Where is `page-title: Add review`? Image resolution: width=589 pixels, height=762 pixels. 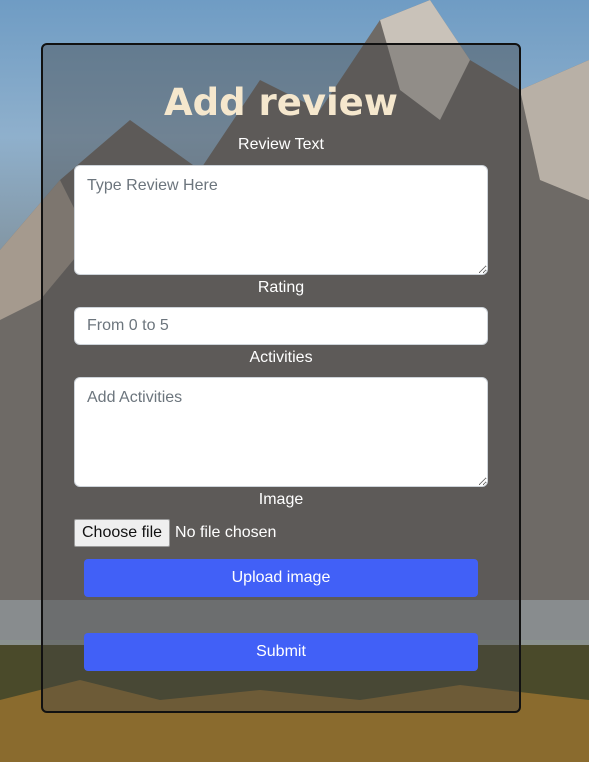 page-title: Add review is located at coordinates (281, 102).